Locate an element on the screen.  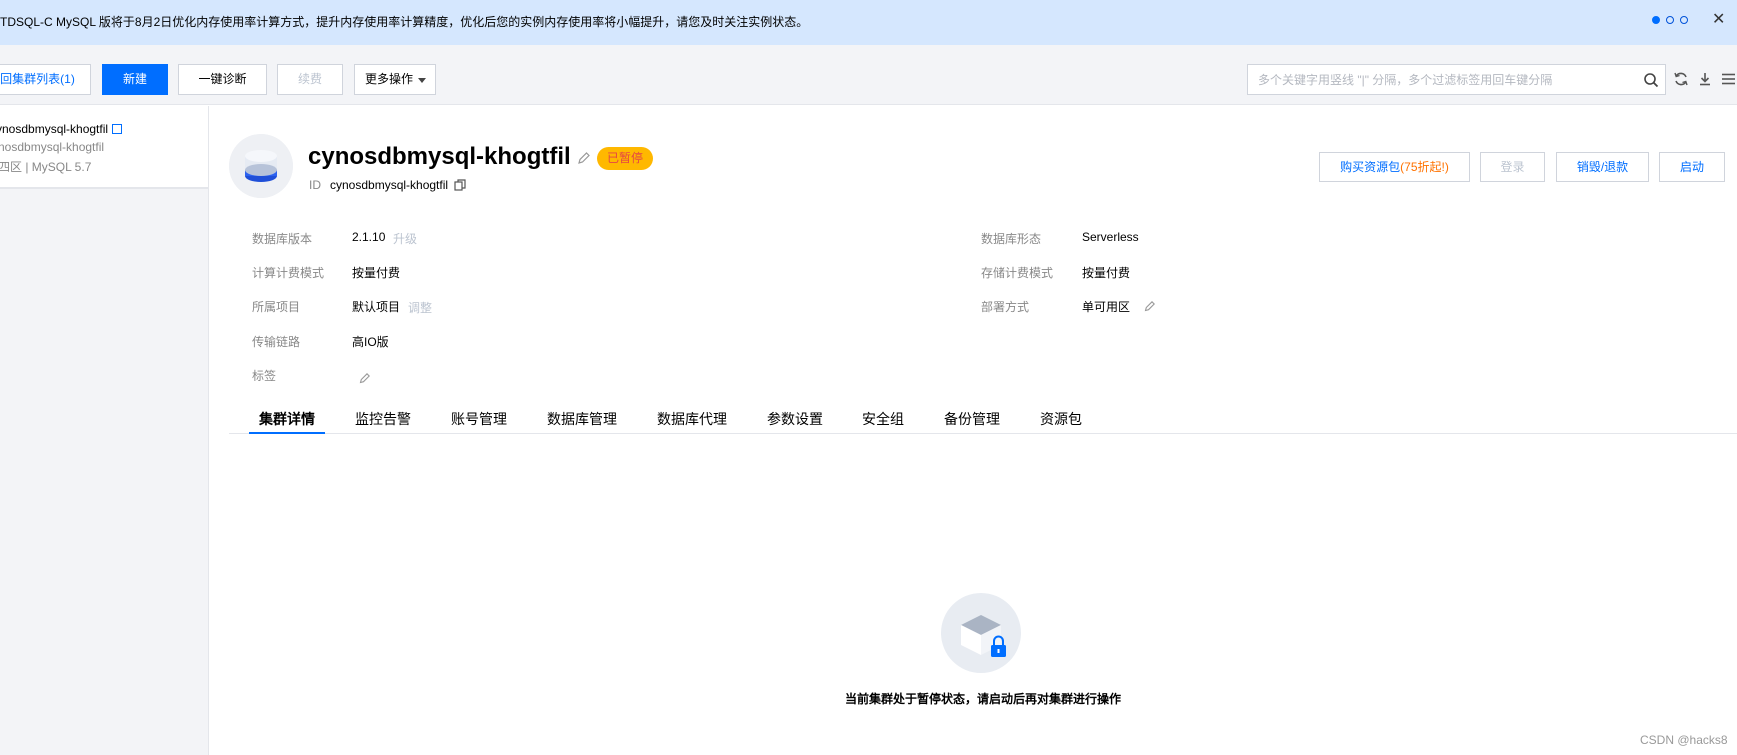
cluster-list-item-meta: 广州四区 | MySQL 5.7 is located at coordinates (46, 167).